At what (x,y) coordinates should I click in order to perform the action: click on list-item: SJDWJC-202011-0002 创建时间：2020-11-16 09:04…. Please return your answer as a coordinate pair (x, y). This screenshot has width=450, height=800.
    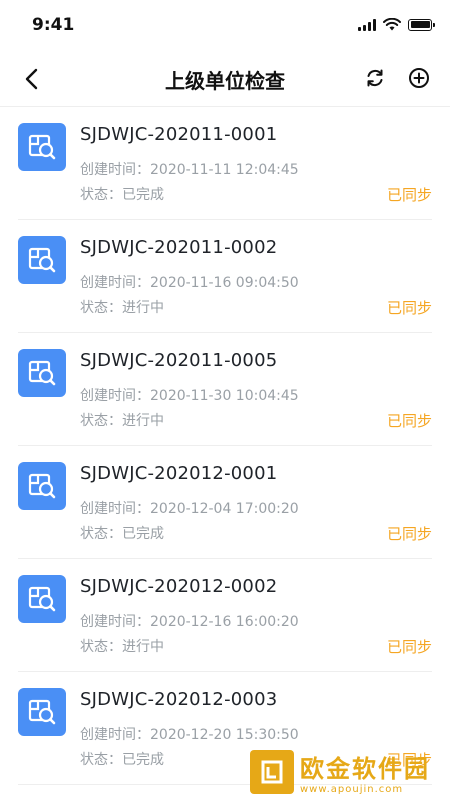
    Looking at the image, I should click on (225, 276).